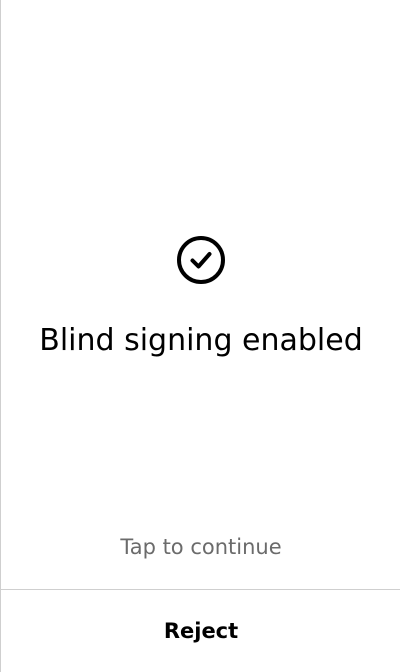 The height and width of the screenshot is (672, 400). I want to click on reject-button: Reject, so click(200, 631).